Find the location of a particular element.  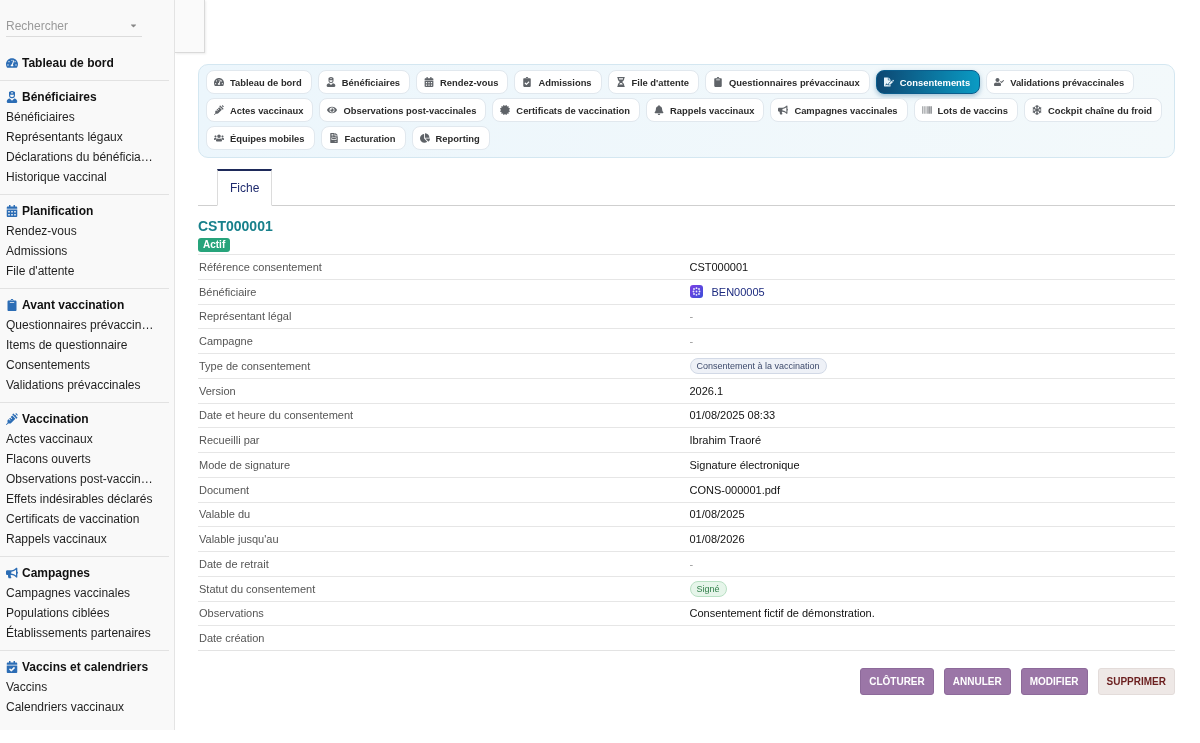

nav-chip: Facturation is located at coordinates (363, 138).